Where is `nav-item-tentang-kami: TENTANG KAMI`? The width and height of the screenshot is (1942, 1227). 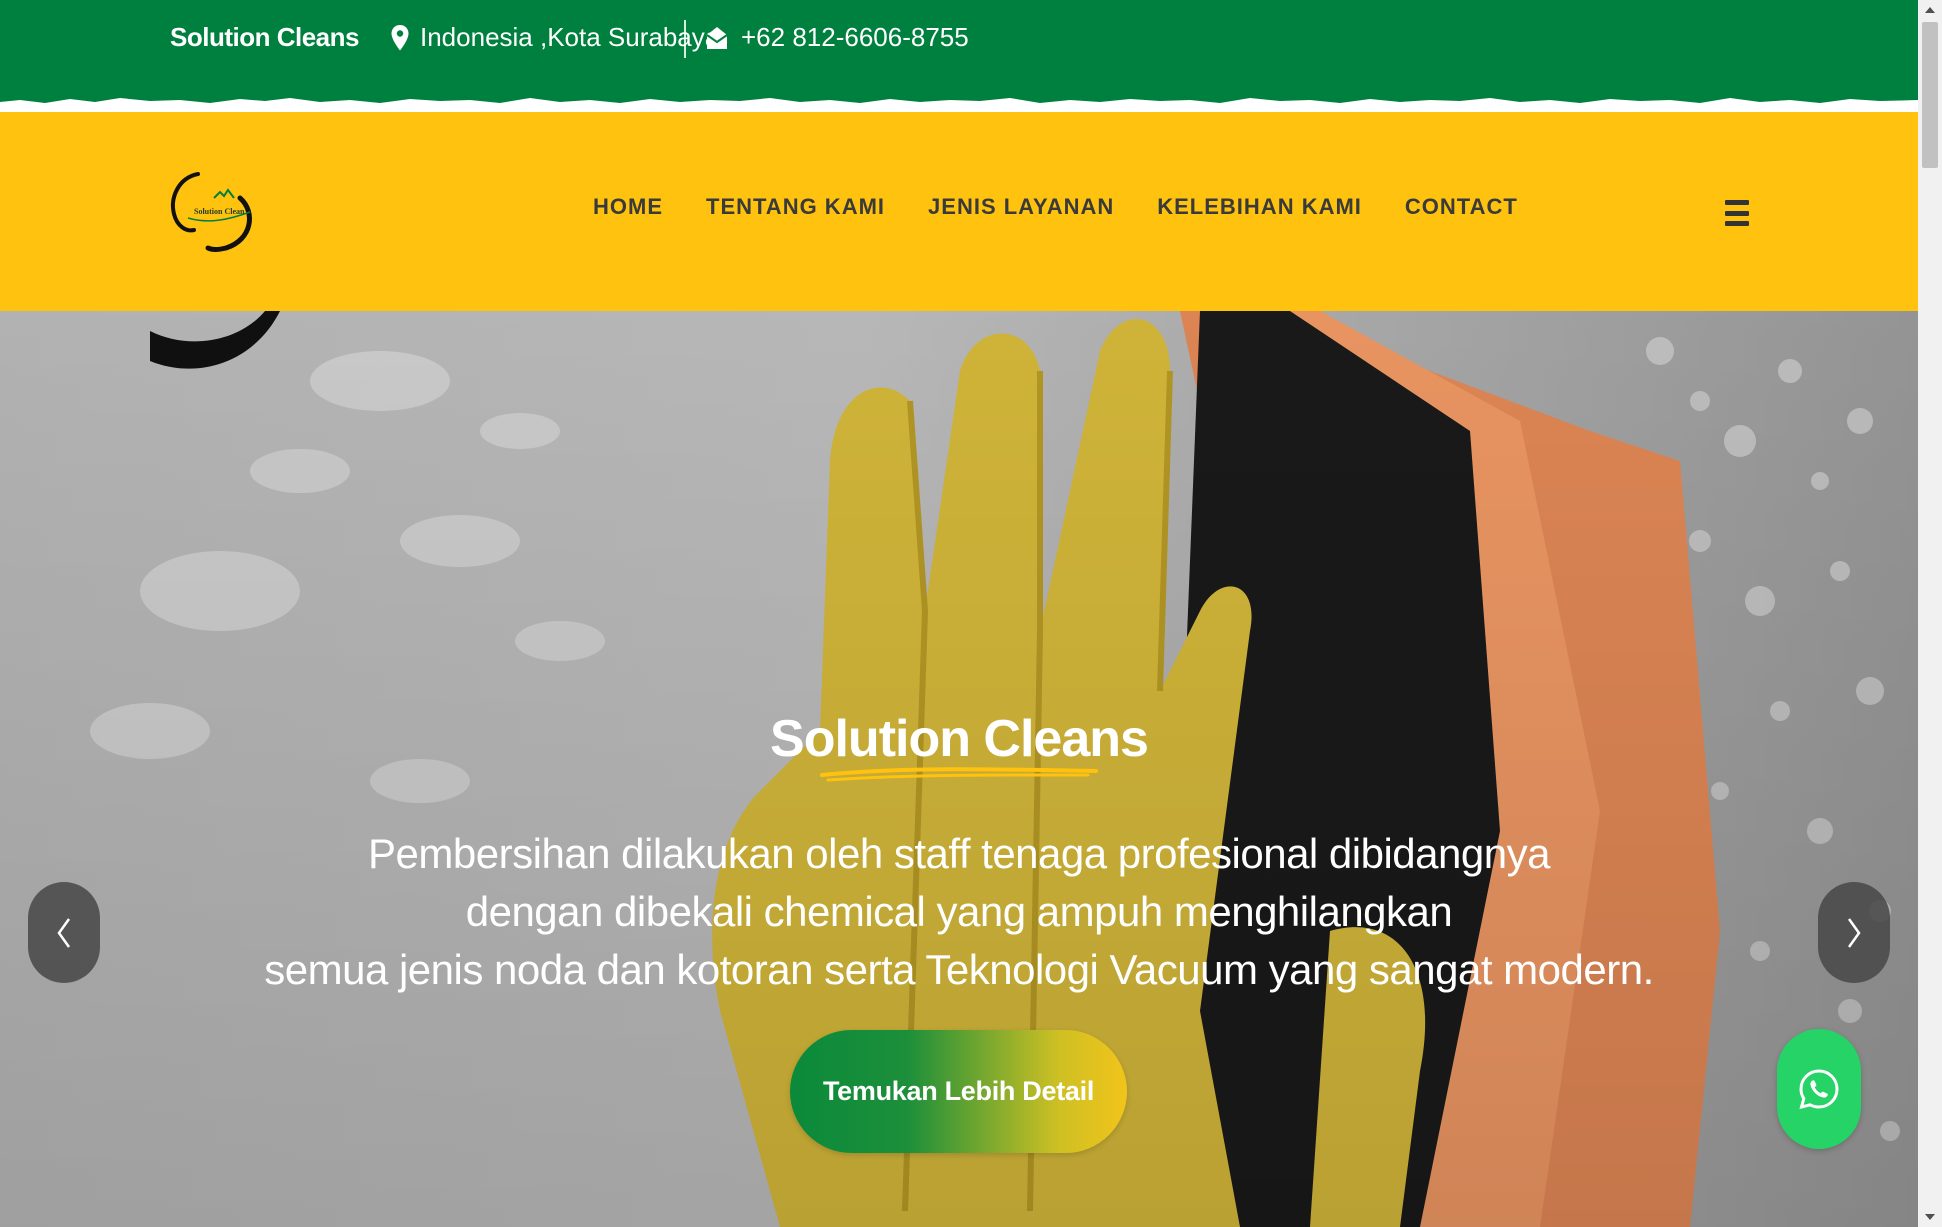 nav-item-tentang-kami: TENTANG KAMI is located at coordinates (795, 207).